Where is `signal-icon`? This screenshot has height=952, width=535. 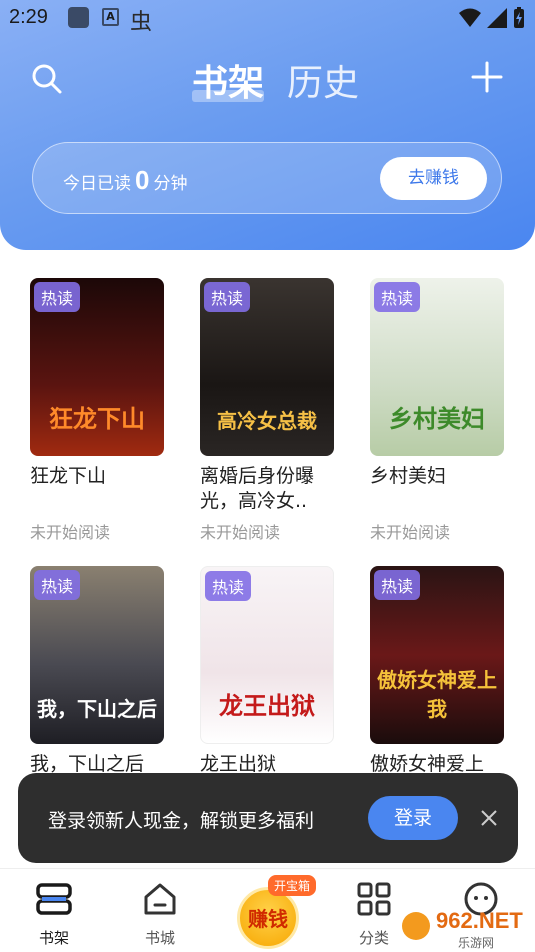
signal-icon is located at coordinates (497, 18).